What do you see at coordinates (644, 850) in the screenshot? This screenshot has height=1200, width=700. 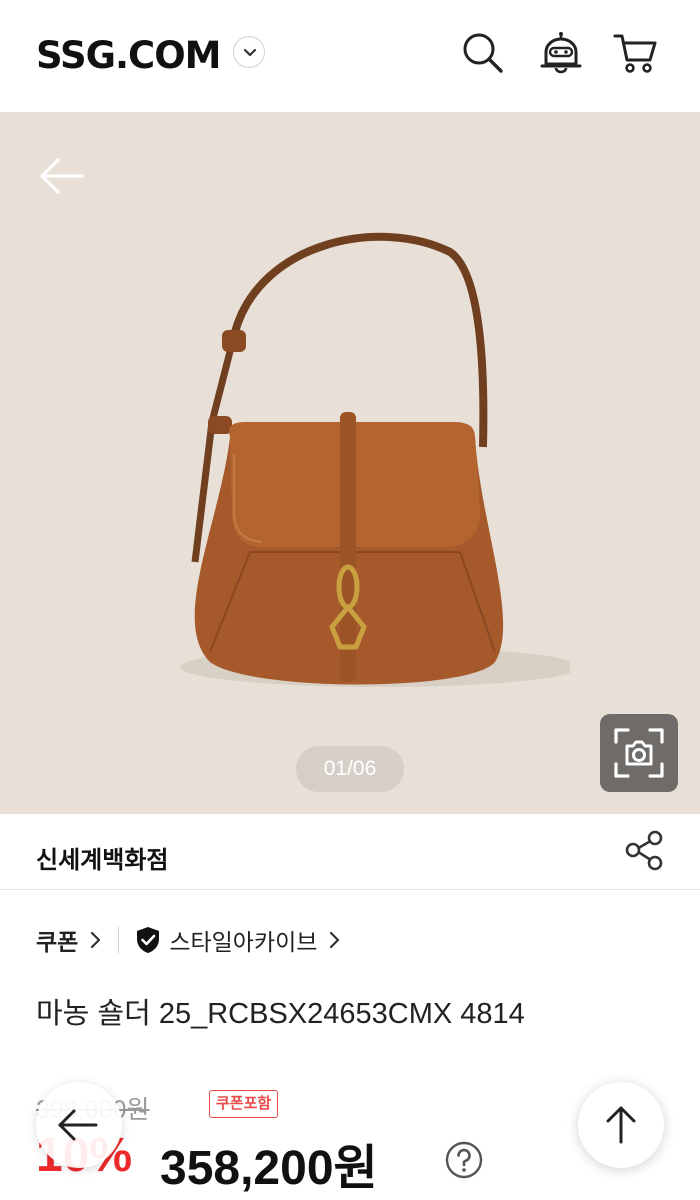 I see `share-icon` at bounding box center [644, 850].